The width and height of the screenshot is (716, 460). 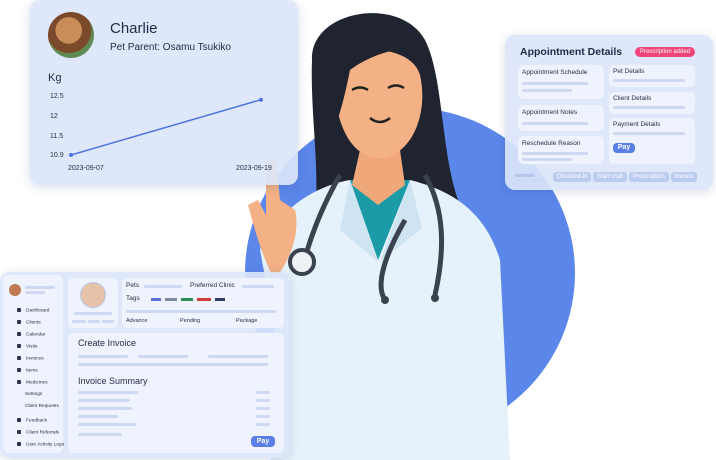 What do you see at coordinates (555, 72) in the screenshot?
I see `section-label: Appointment Schedule` at bounding box center [555, 72].